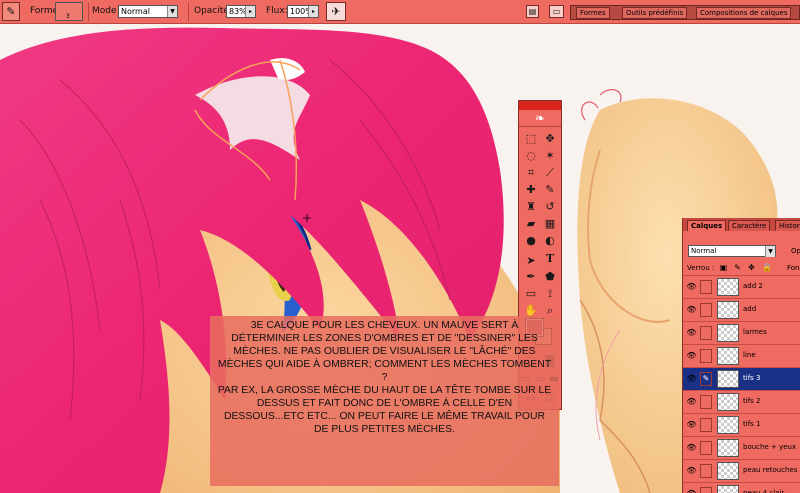  I want to click on dock-palette-icon: ▭, so click(556, 11).